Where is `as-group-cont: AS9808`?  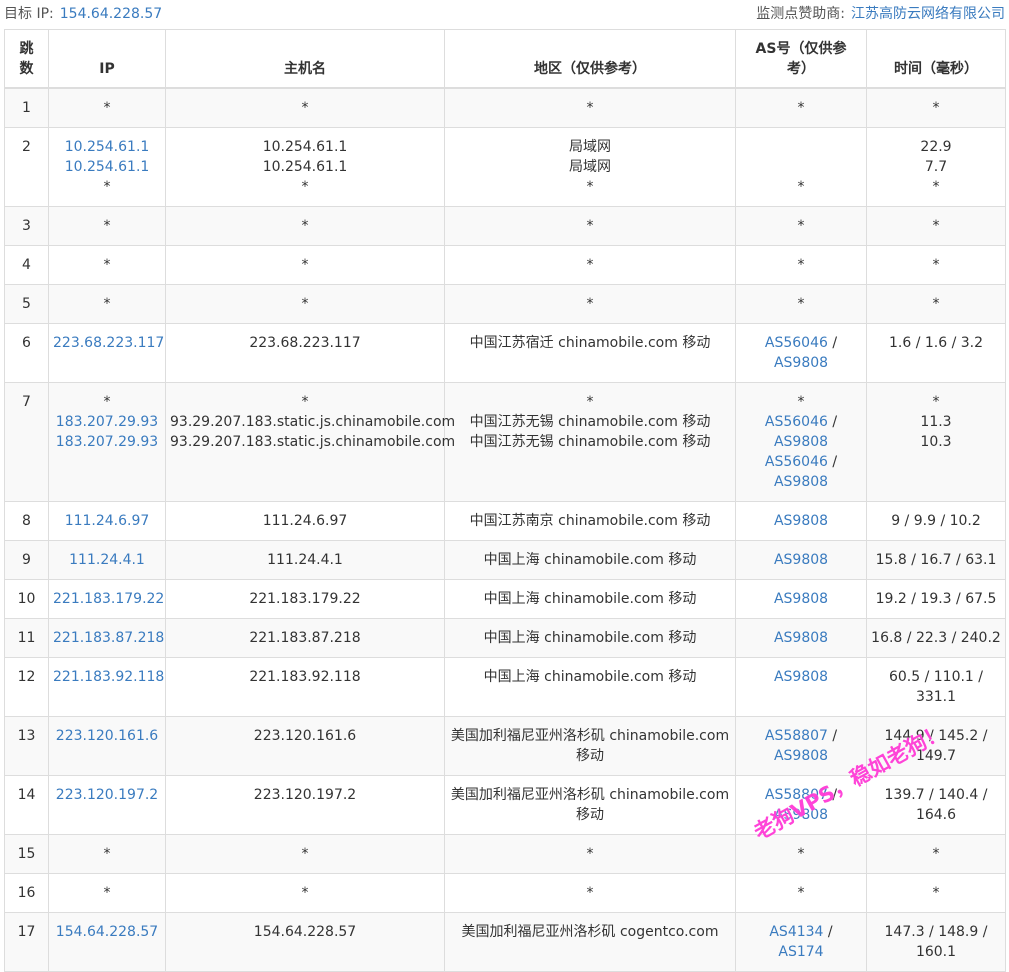 as-group-cont: AS9808 is located at coordinates (801, 363).